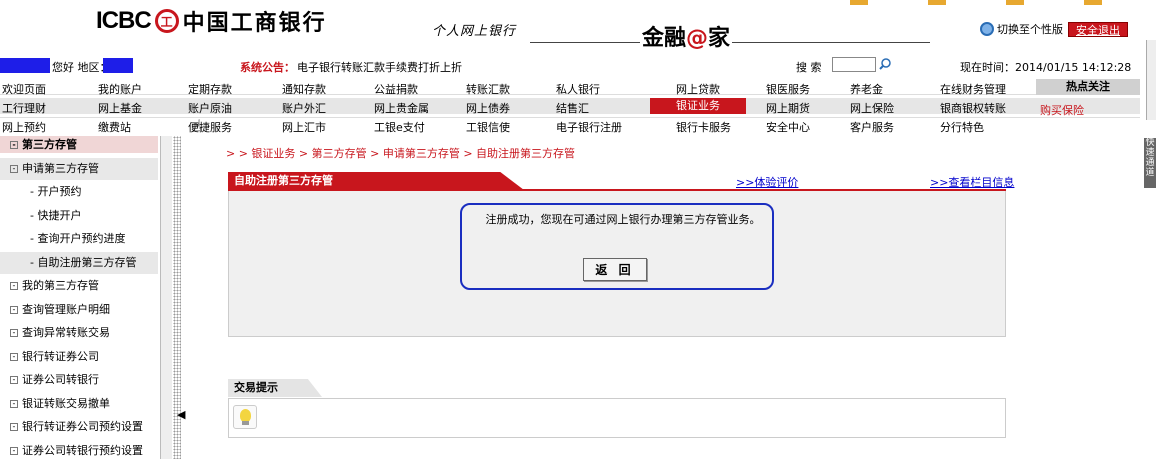 This screenshot has width=1156, height=462. What do you see at coordinates (166, 297) in the screenshot?
I see `sidebar-scrollbar` at bounding box center [166, 297].